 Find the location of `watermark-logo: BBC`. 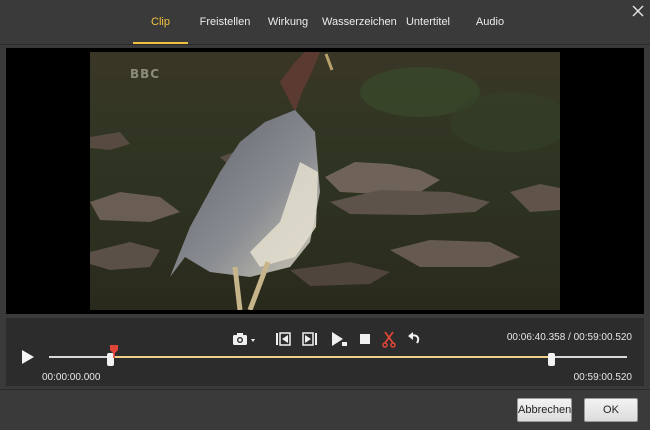

watermark-logo: BBC is located at coordinates (145, 74).